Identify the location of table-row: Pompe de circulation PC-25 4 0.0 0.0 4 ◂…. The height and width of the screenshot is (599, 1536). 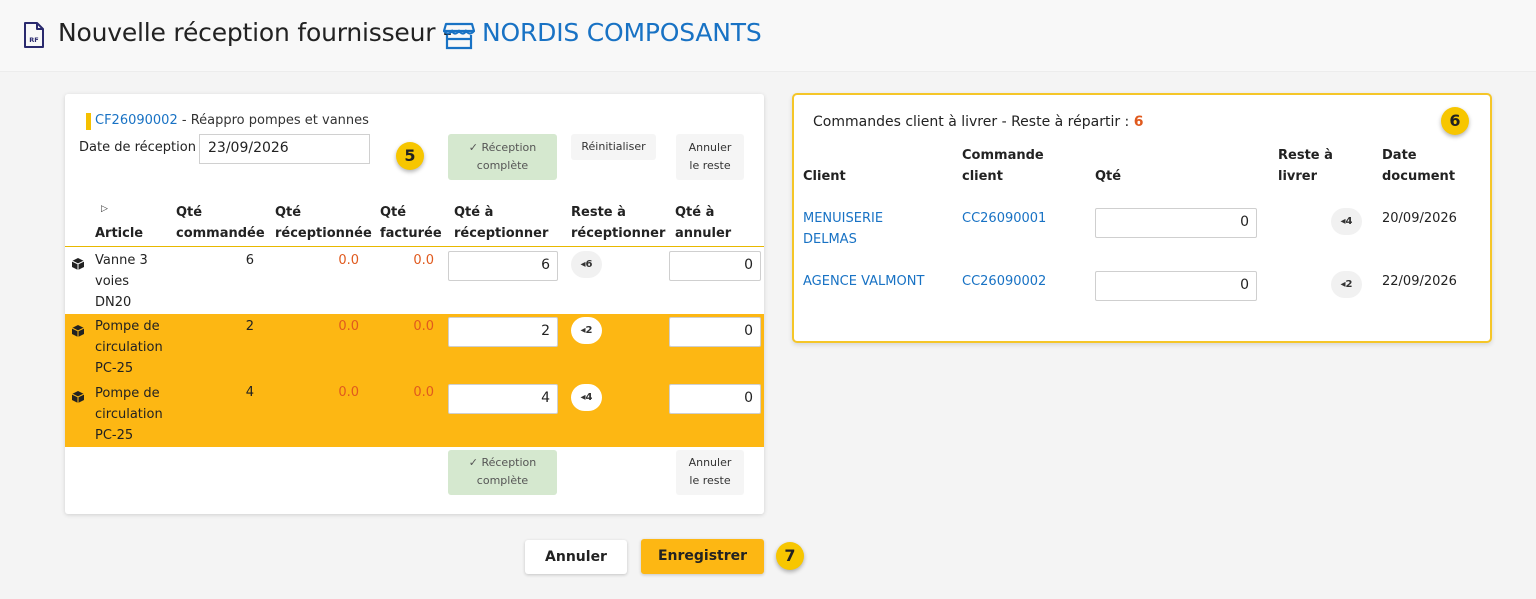
(414, 414).